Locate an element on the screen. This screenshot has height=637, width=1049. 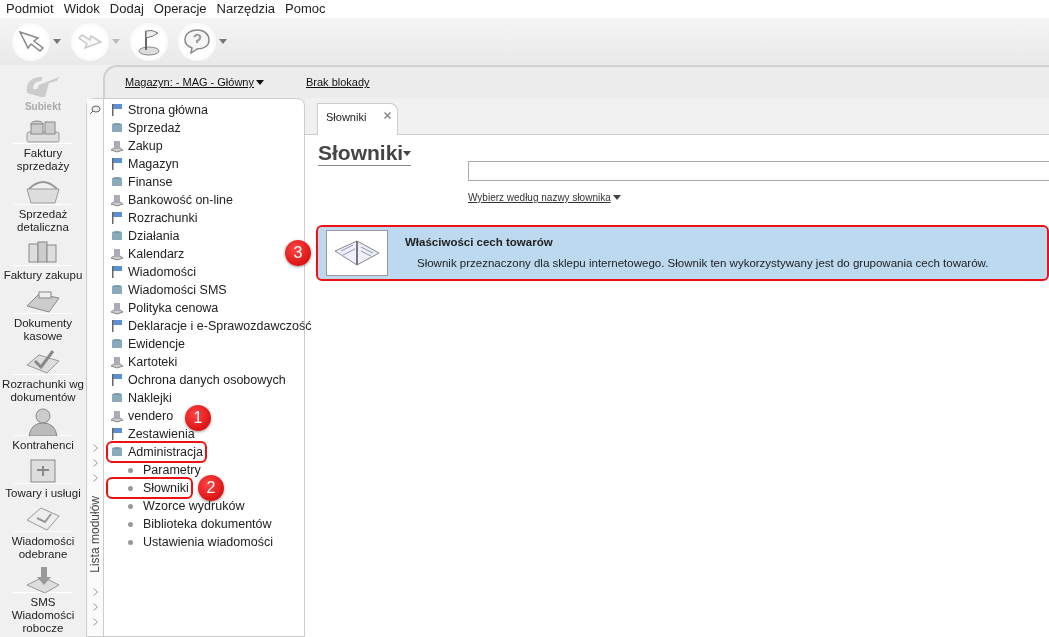
module-item: Rozrachunki is located at coordinates (154, 218).